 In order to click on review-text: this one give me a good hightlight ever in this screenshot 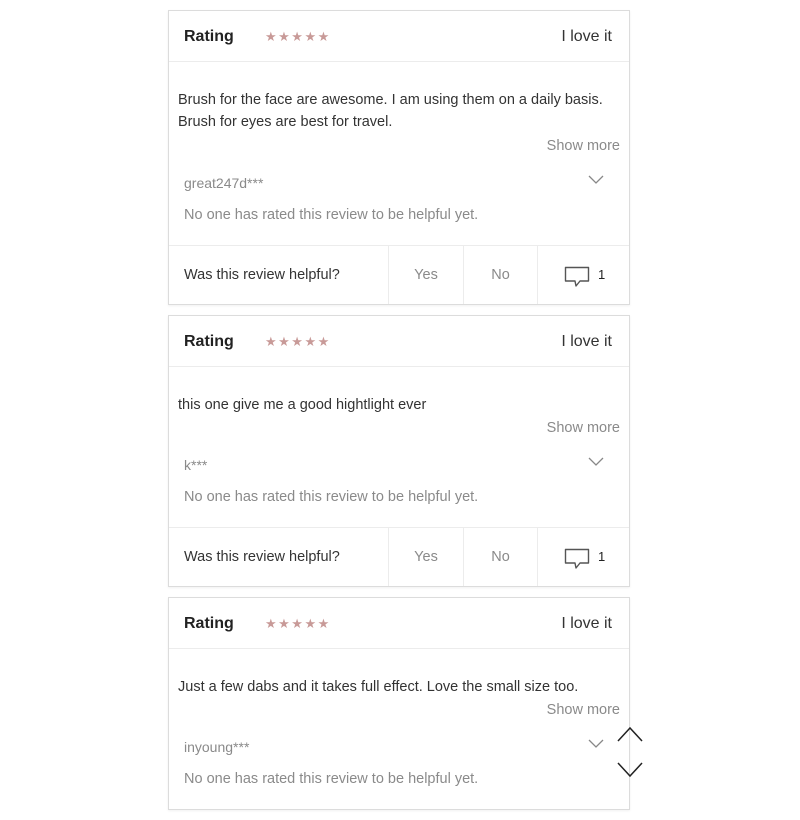, I will do `click(302, 405)`.